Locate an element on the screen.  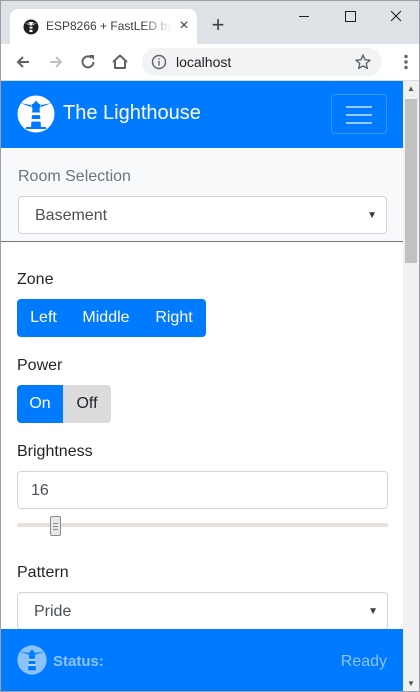
brightness-slider-track is located at coordinates (202, 525).